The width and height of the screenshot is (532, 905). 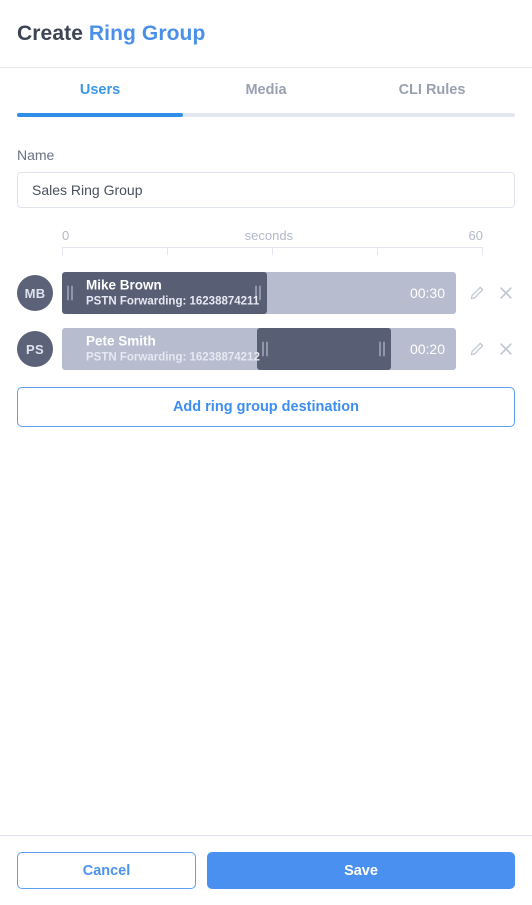 I want to click on destination-detail: PSTN Forwarding: 16238874212, so click(x=173, y=357).